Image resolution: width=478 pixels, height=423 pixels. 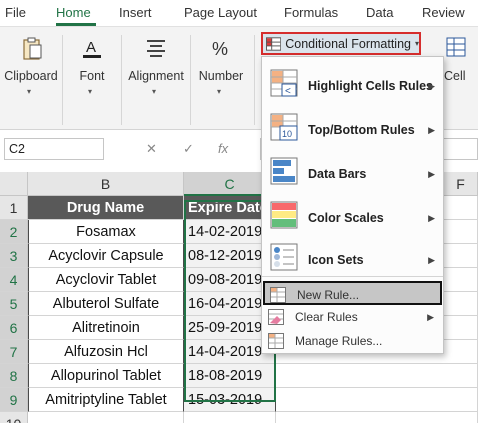 I want to click on menu-label: Data Bars, so click(x=337, y=174).